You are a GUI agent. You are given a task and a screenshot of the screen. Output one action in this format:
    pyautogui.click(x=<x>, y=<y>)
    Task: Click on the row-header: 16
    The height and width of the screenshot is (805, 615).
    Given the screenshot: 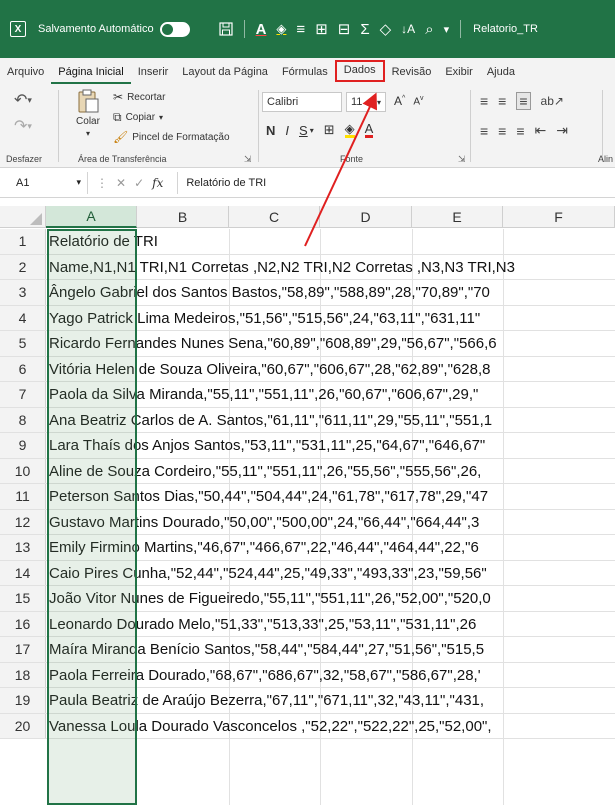 What is the action you would take?
    pyautogui.click(x=23, y=623)
    